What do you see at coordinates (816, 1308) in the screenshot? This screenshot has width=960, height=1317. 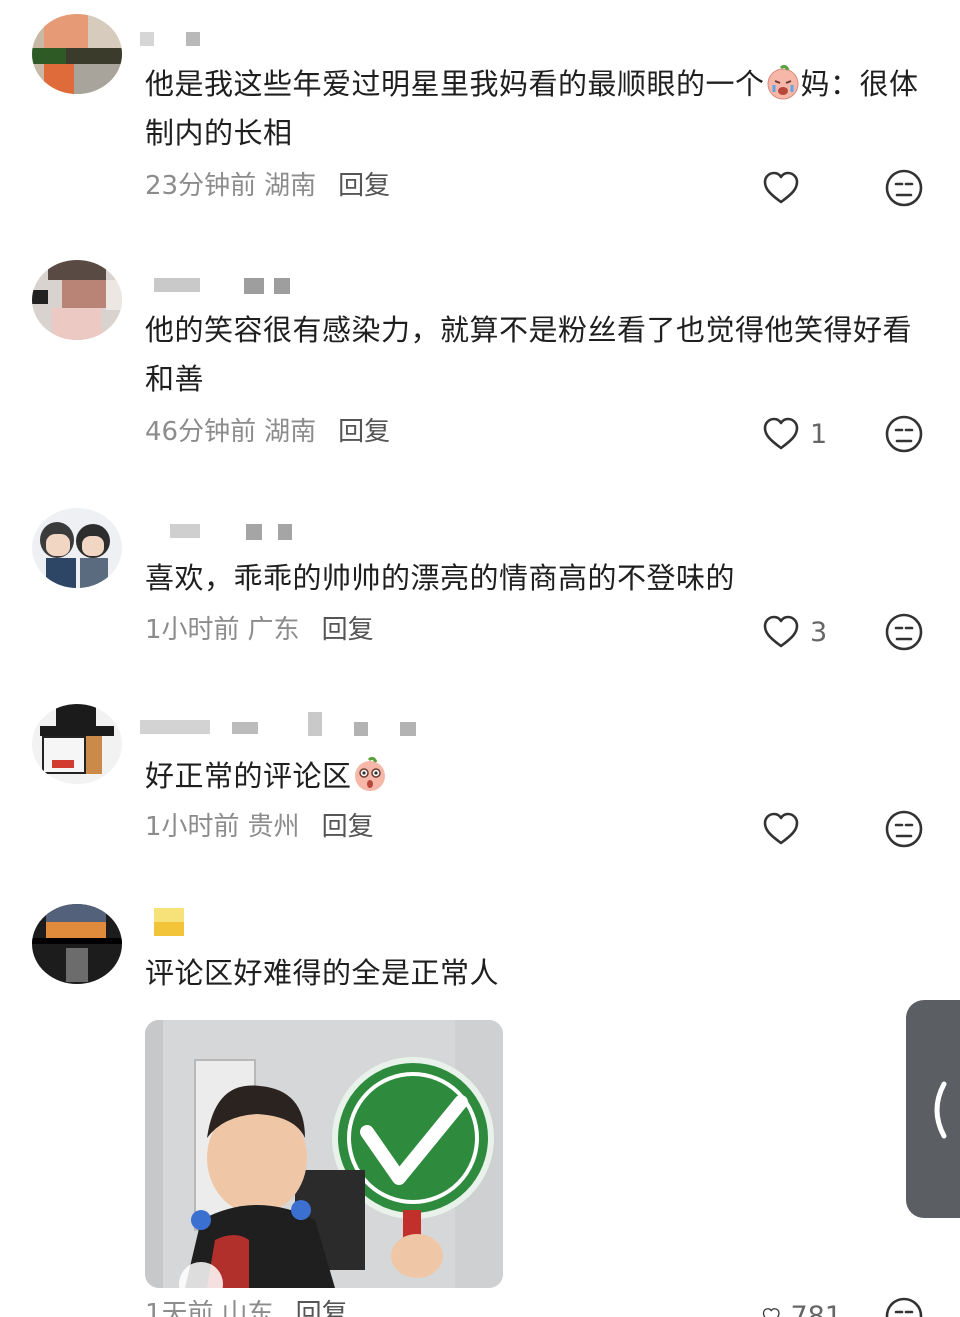 I see `like-count: 781` at bounding box center [816, 1308].